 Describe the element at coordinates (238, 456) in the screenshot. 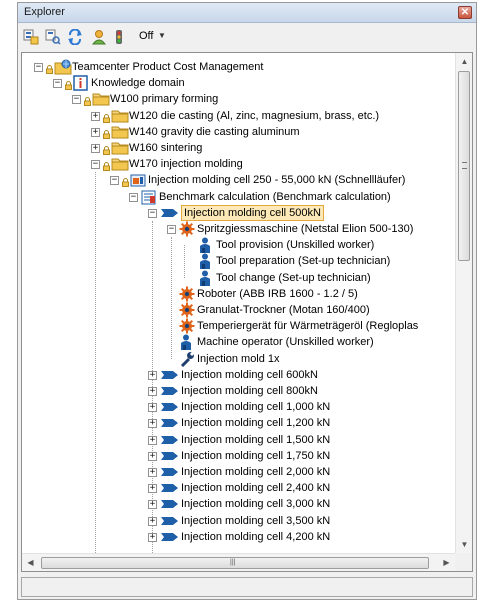

I see `tree-node: + Injection molding cell 1,750 kN` at that location.